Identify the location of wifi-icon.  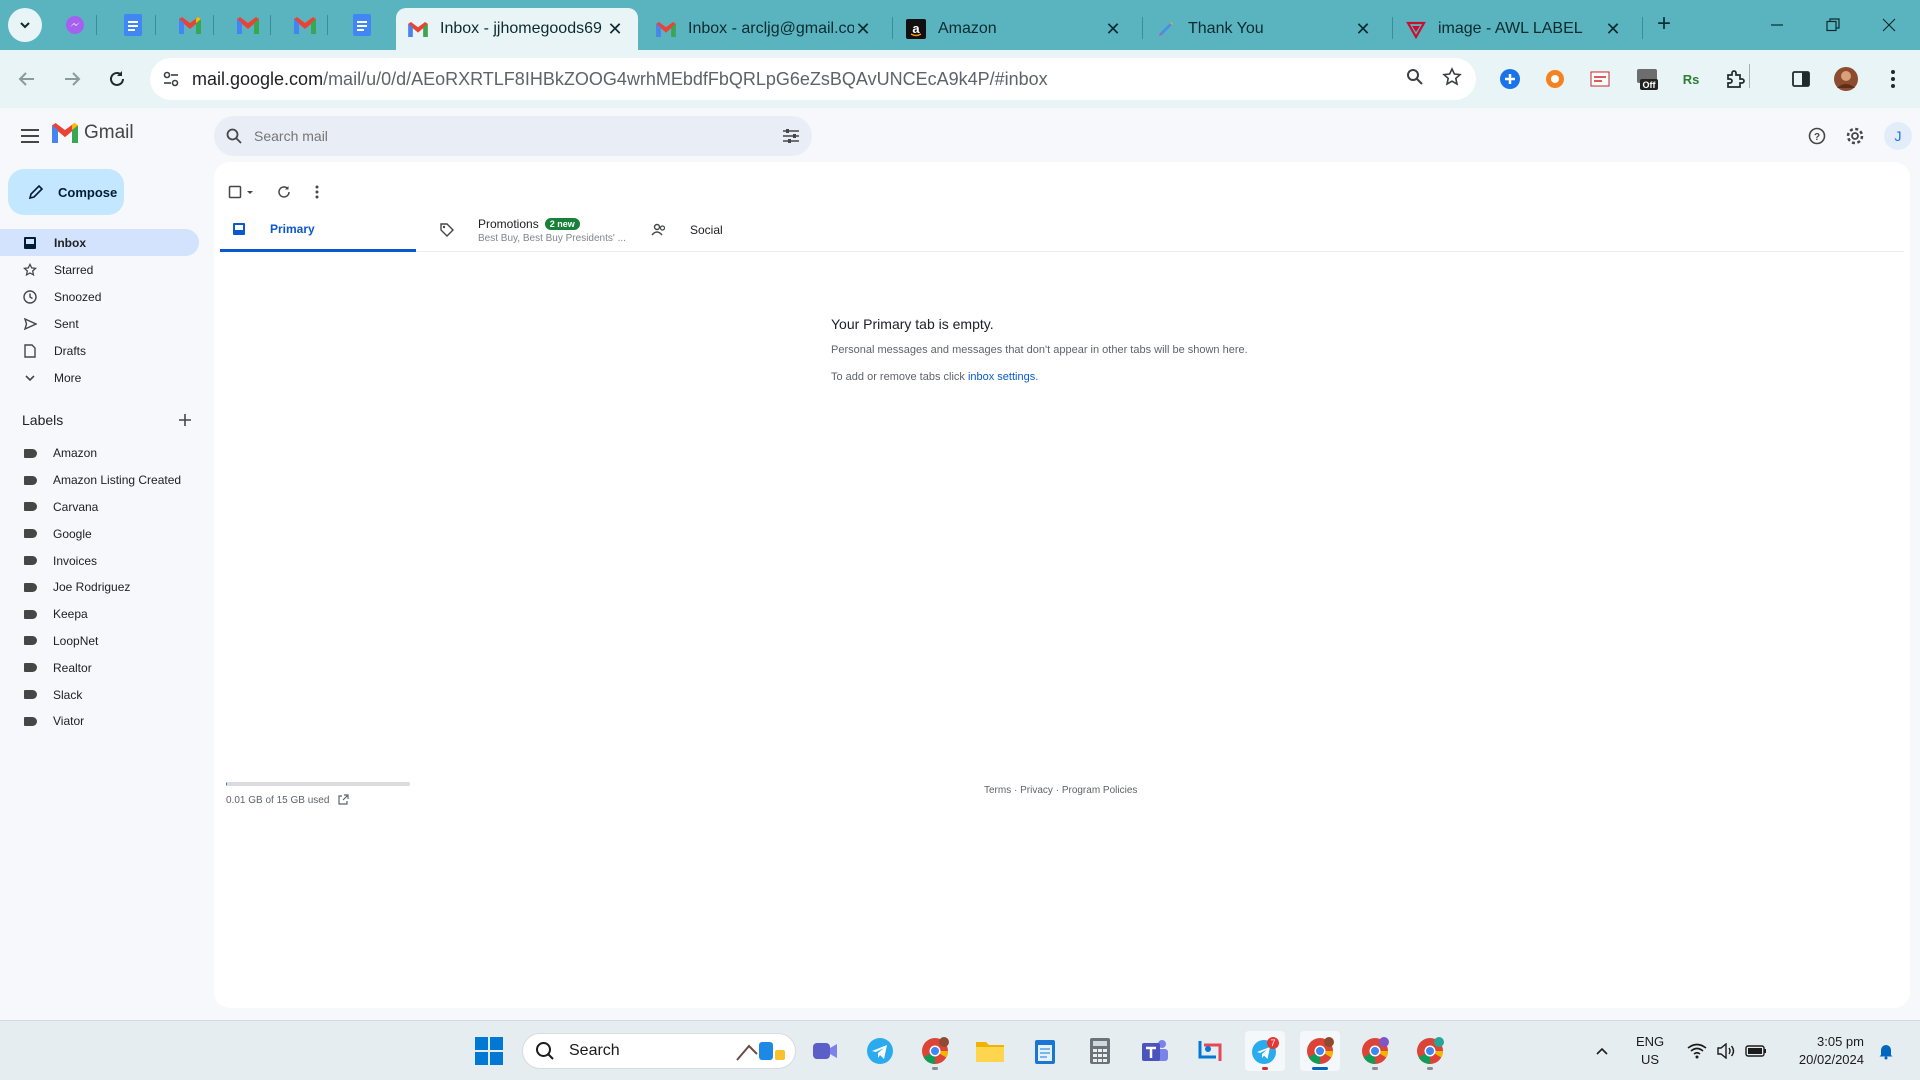
(1697, 1051).